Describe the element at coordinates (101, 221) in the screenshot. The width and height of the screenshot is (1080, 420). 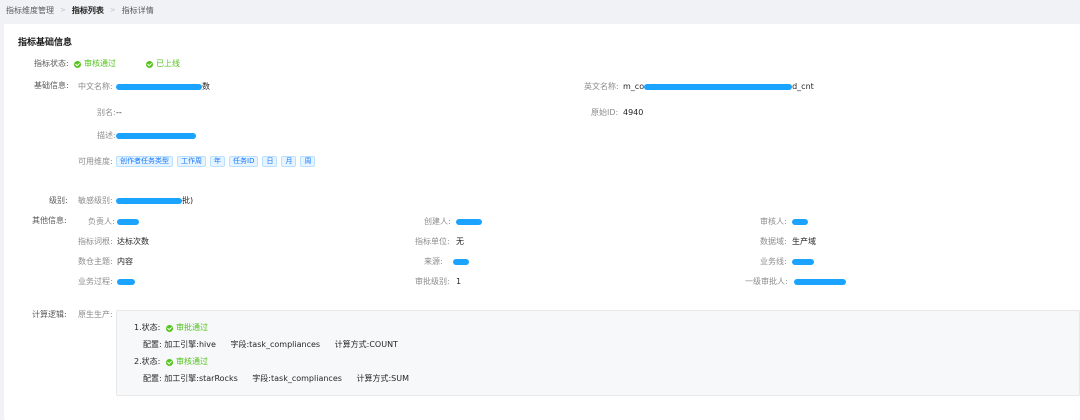
I see `owner-label: 负责人:` at that location.